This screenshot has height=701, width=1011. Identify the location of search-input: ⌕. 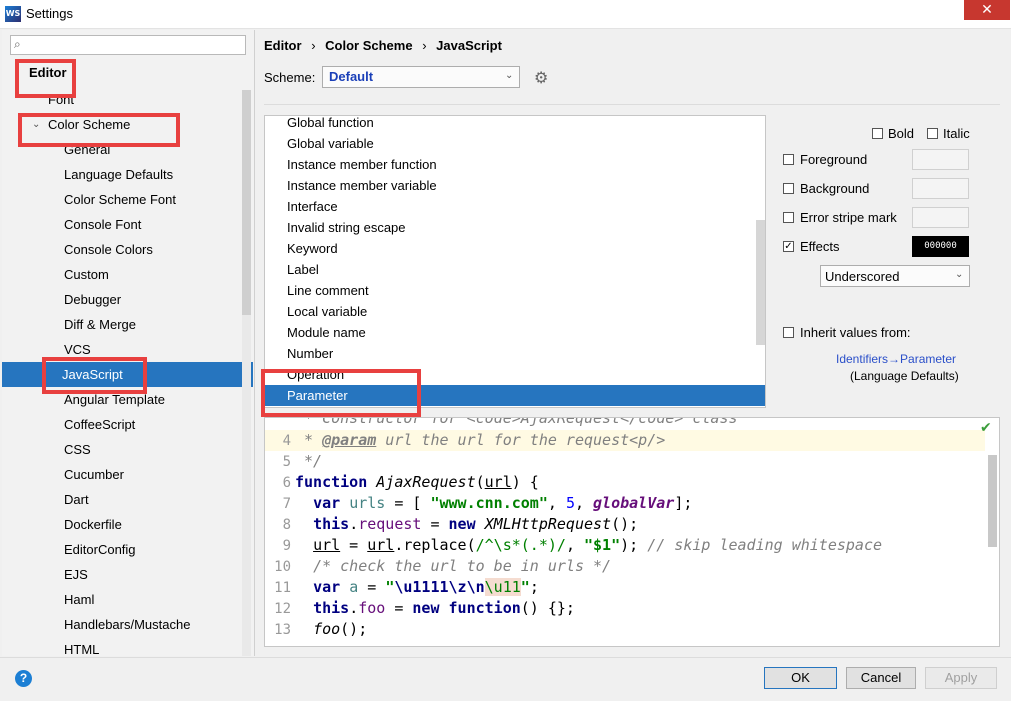
(128, 45).